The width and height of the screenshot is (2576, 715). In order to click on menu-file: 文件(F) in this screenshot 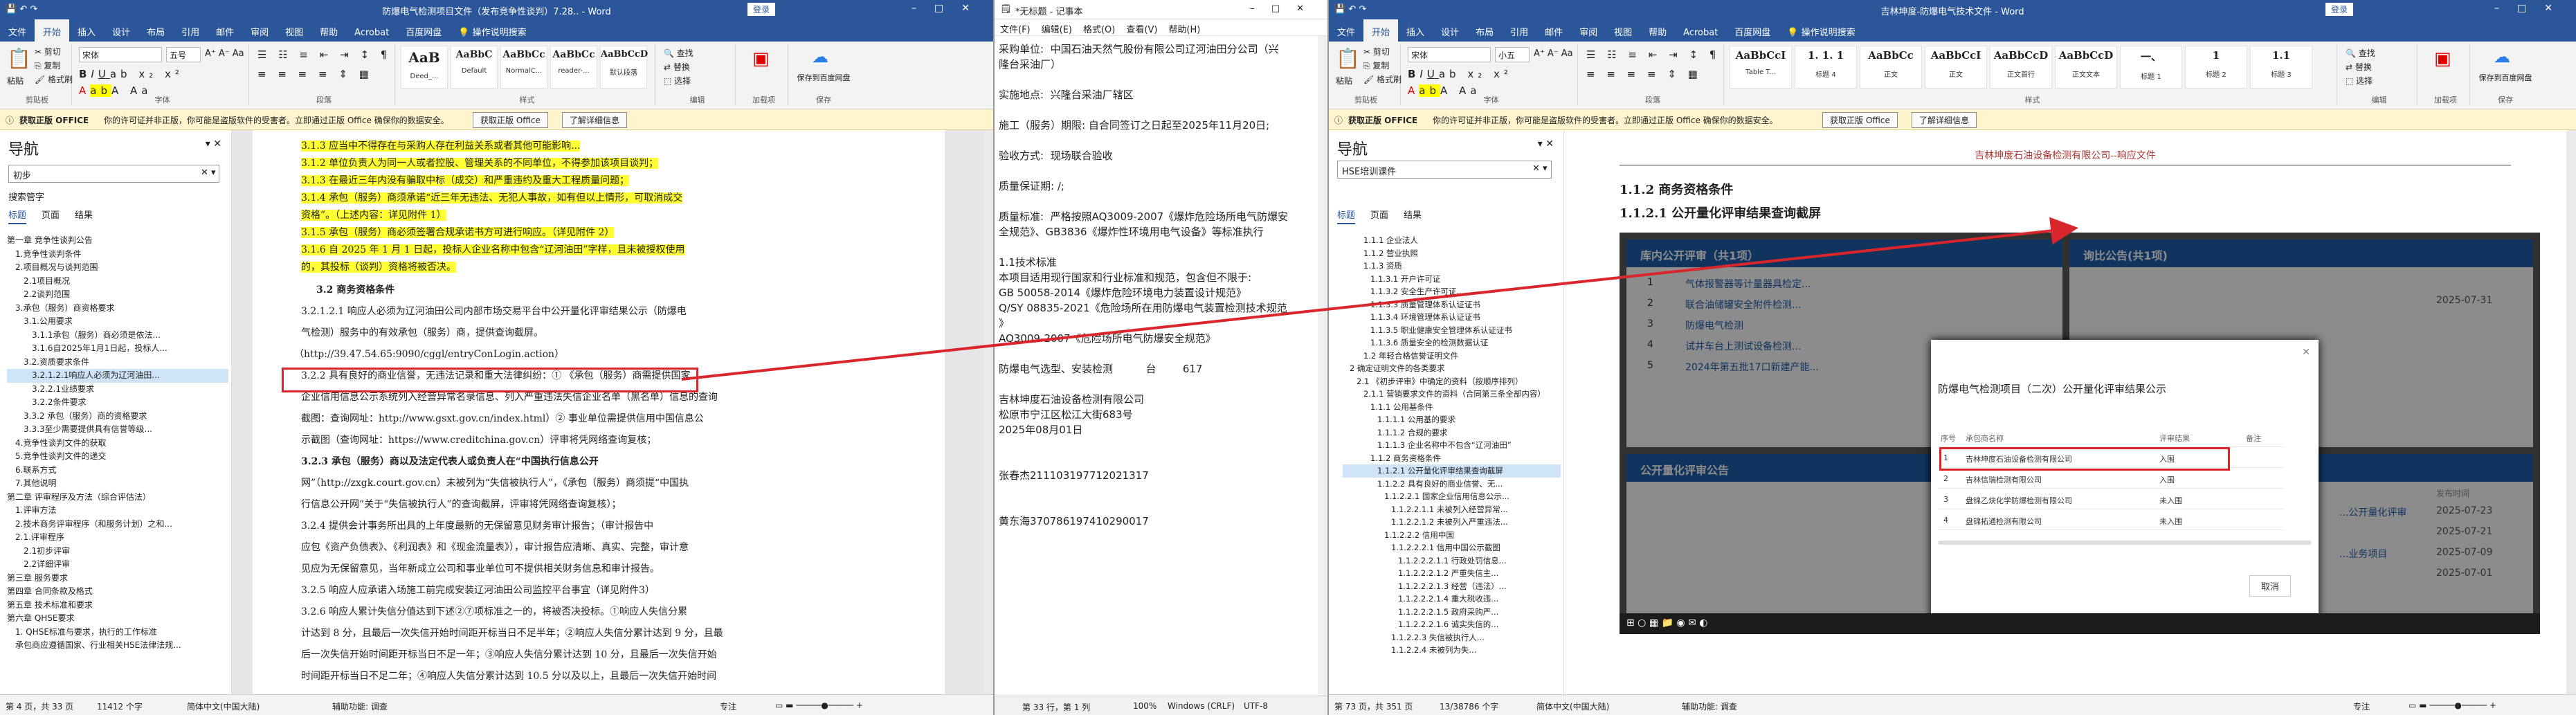, I will do `click(1015, 28)`.